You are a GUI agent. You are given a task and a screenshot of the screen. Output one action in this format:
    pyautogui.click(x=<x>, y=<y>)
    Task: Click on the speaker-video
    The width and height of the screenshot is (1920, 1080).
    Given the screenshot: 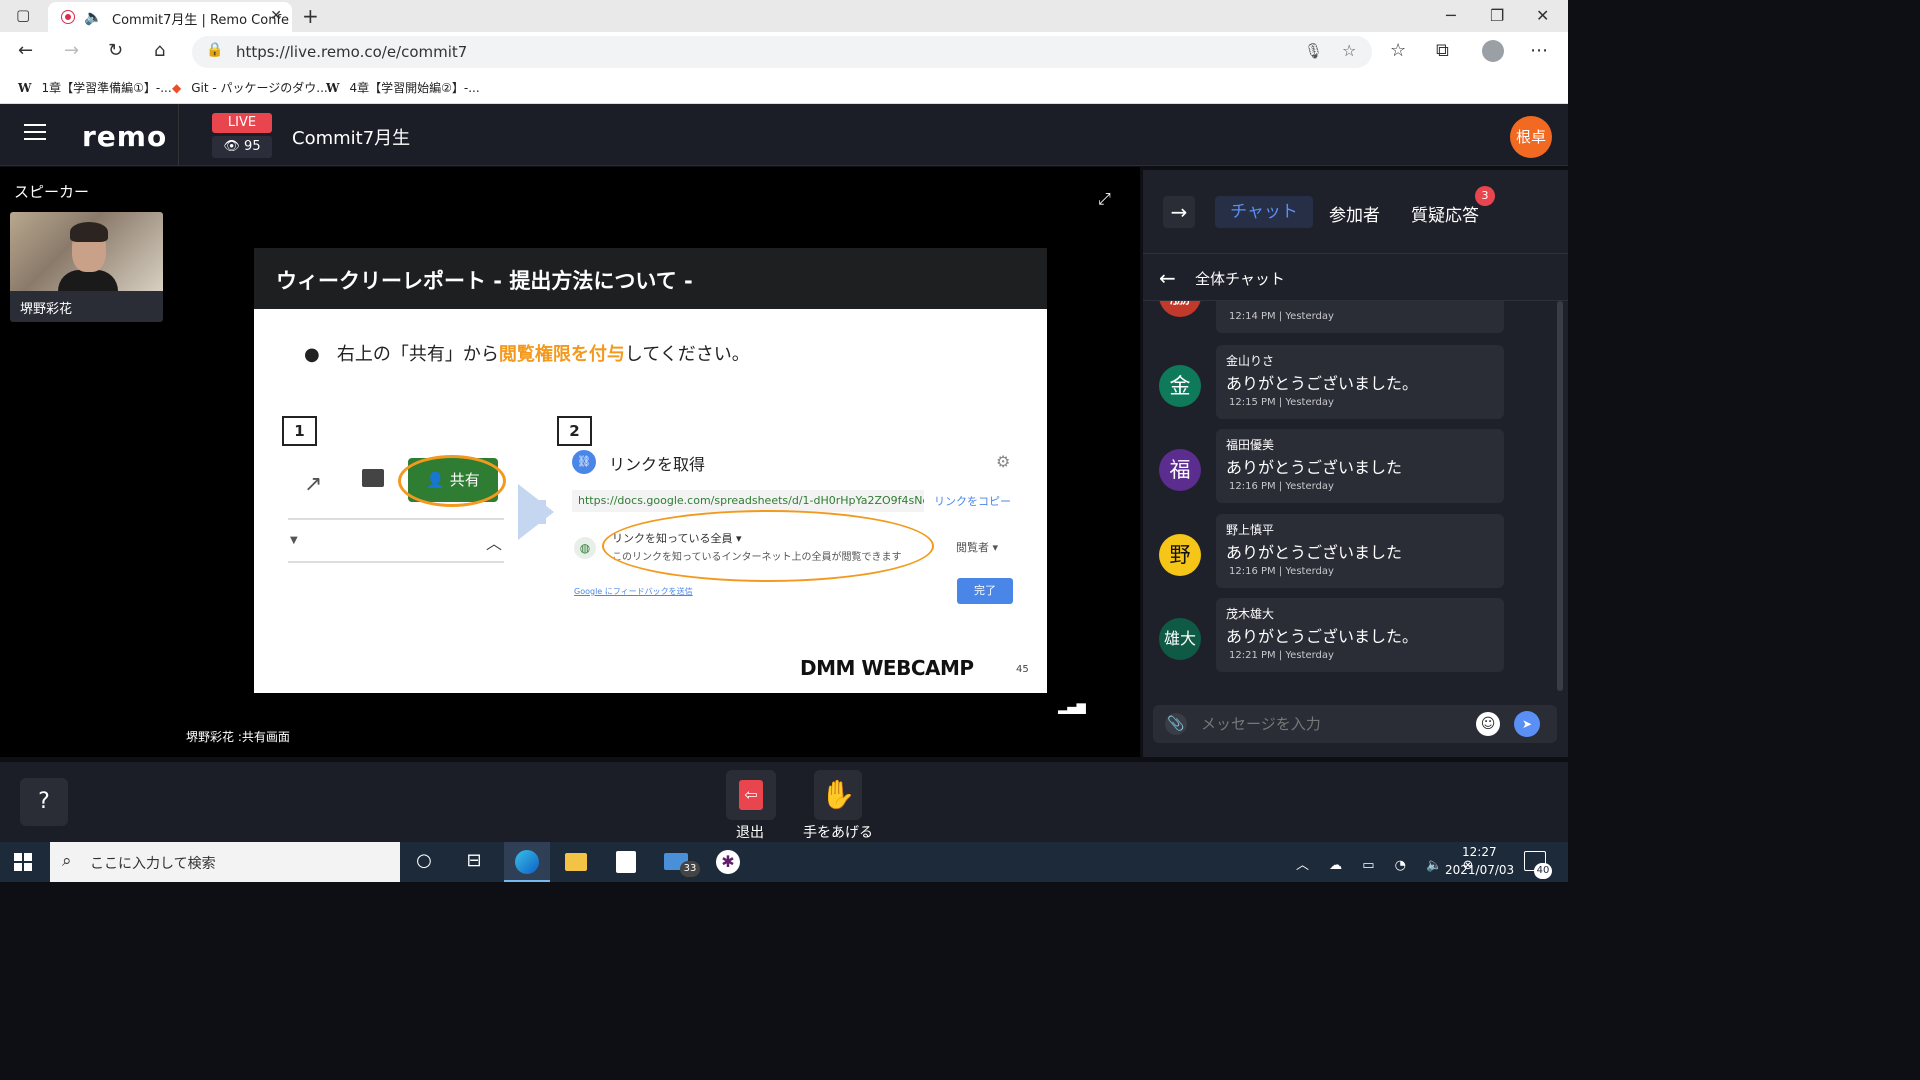 What is the action you would take?
    pyautogui.click(x=86, y=251)
    